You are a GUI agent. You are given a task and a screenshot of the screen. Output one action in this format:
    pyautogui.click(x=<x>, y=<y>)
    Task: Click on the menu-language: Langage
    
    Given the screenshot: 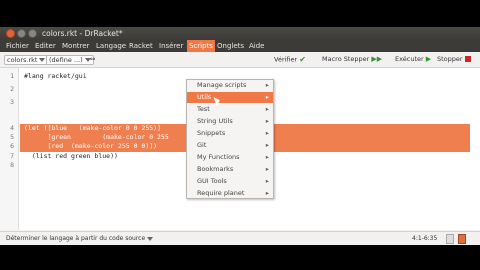 What is the action you would take?
    pyautogui.click(x=111, y=46)
    